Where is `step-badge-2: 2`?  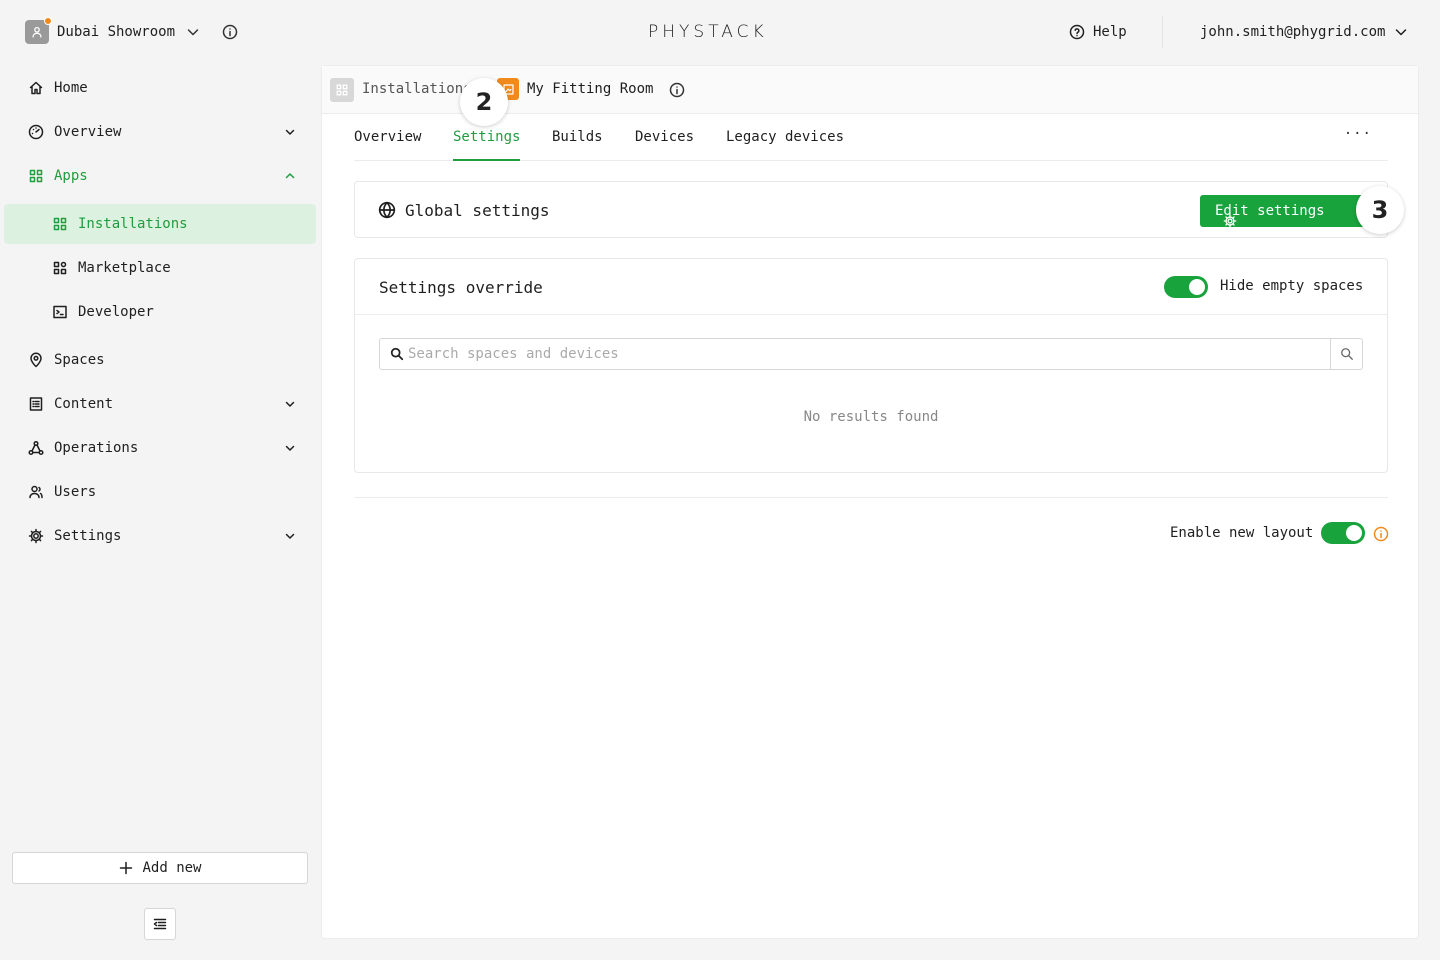 step-badge-2: 2 is located at coordinates (484, 102).